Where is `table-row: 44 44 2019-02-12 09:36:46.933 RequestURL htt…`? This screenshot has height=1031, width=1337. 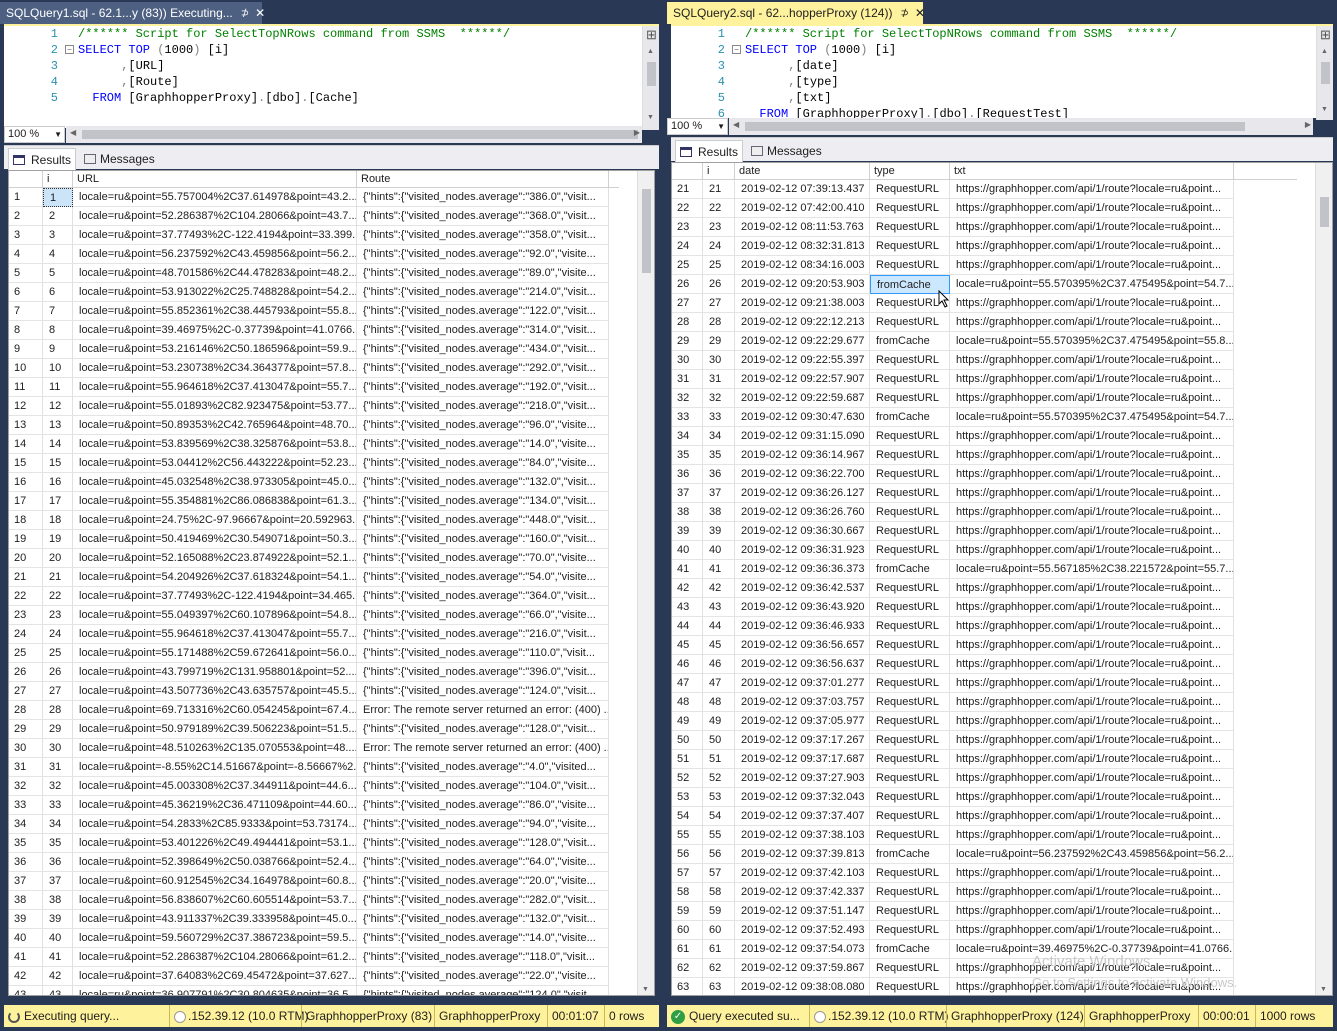
table-row: 44 44 2019-02-12 09:36:46.933 RequestURL htt… is located at coordinates (953, 626).